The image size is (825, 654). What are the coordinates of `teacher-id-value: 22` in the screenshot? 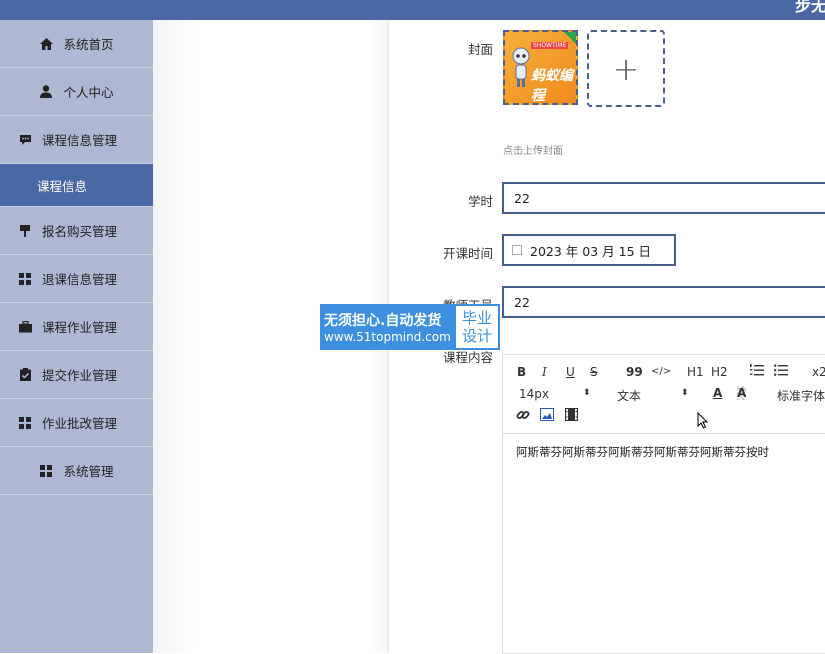 It's located at (522, 302).